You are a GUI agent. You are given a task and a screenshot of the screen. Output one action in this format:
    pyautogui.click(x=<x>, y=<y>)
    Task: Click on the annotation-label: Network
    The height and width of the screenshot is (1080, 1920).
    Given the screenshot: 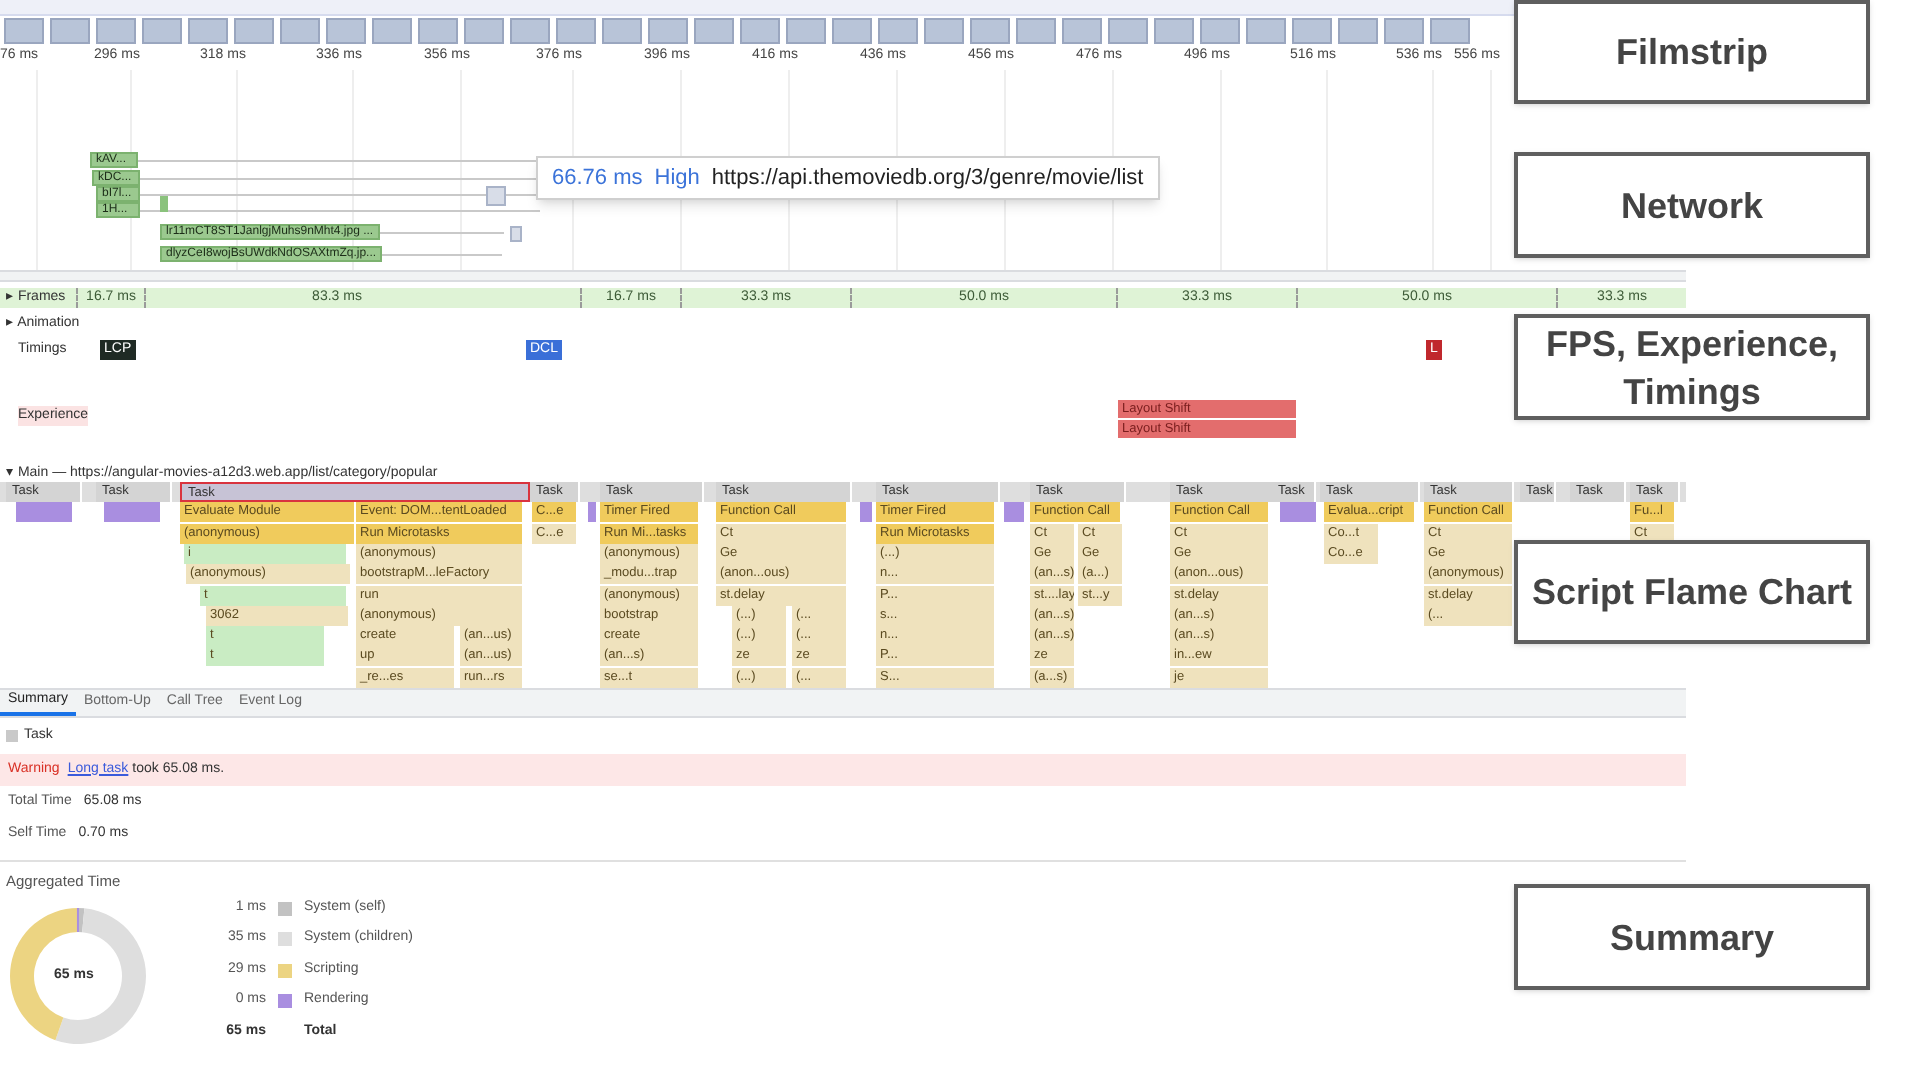 What is the action you would take?
    pyautogui.click(x=1692, y=205)
    